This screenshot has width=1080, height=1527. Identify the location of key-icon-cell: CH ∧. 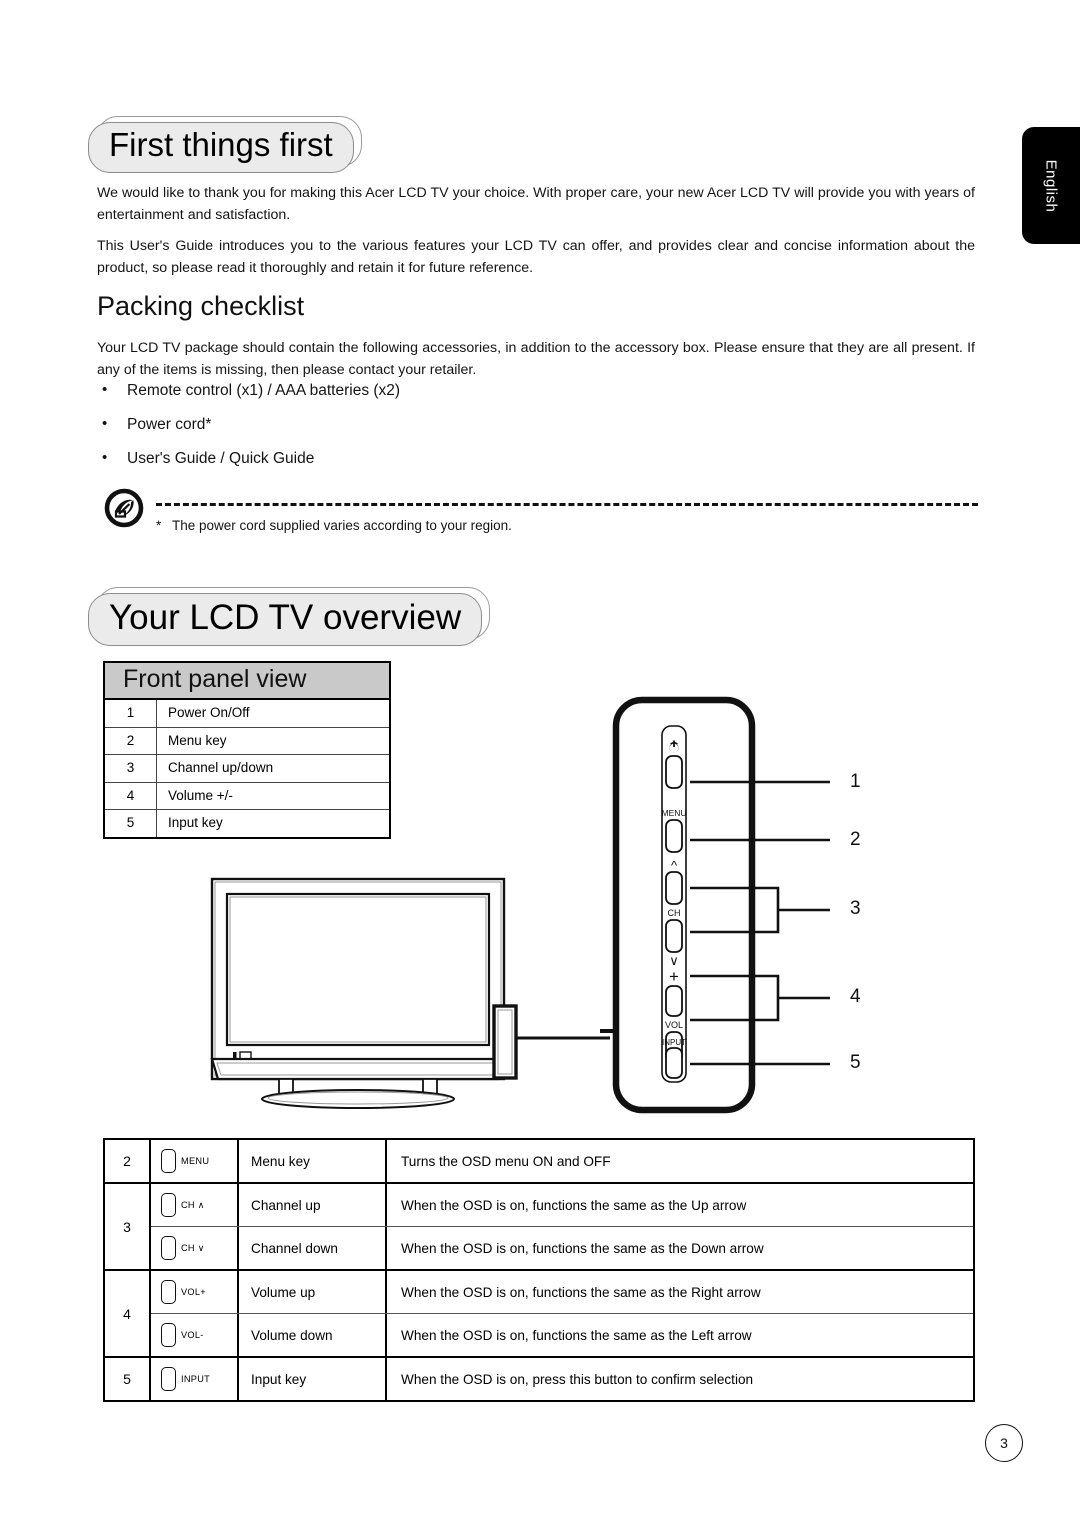
(195, 1205).